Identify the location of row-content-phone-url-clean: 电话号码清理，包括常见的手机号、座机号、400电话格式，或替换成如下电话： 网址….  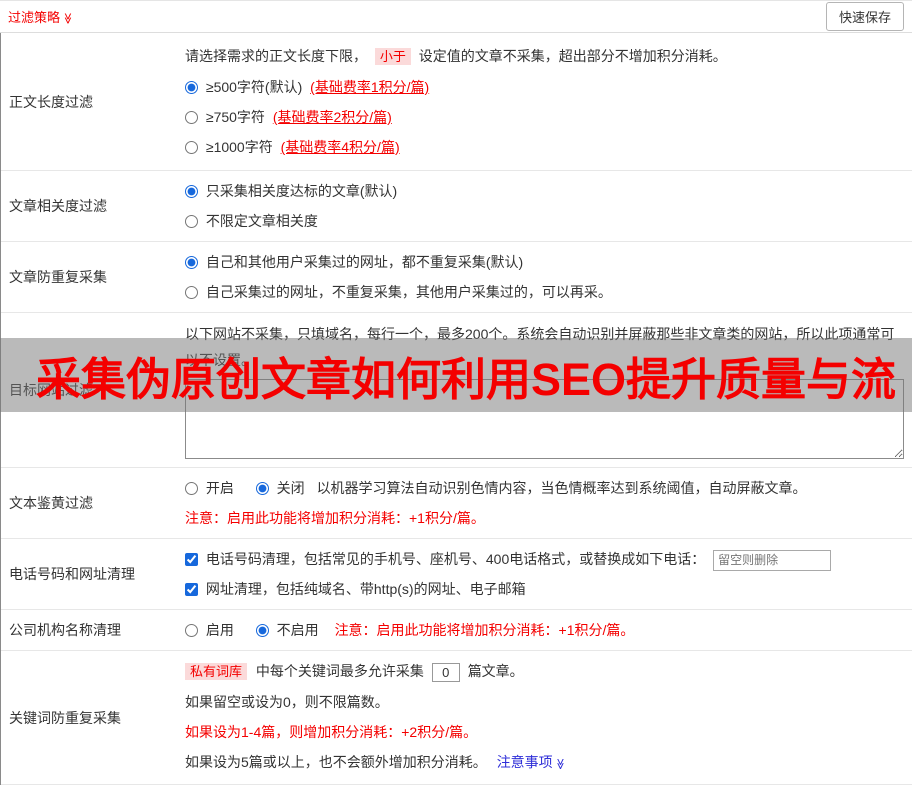
(545, 574).